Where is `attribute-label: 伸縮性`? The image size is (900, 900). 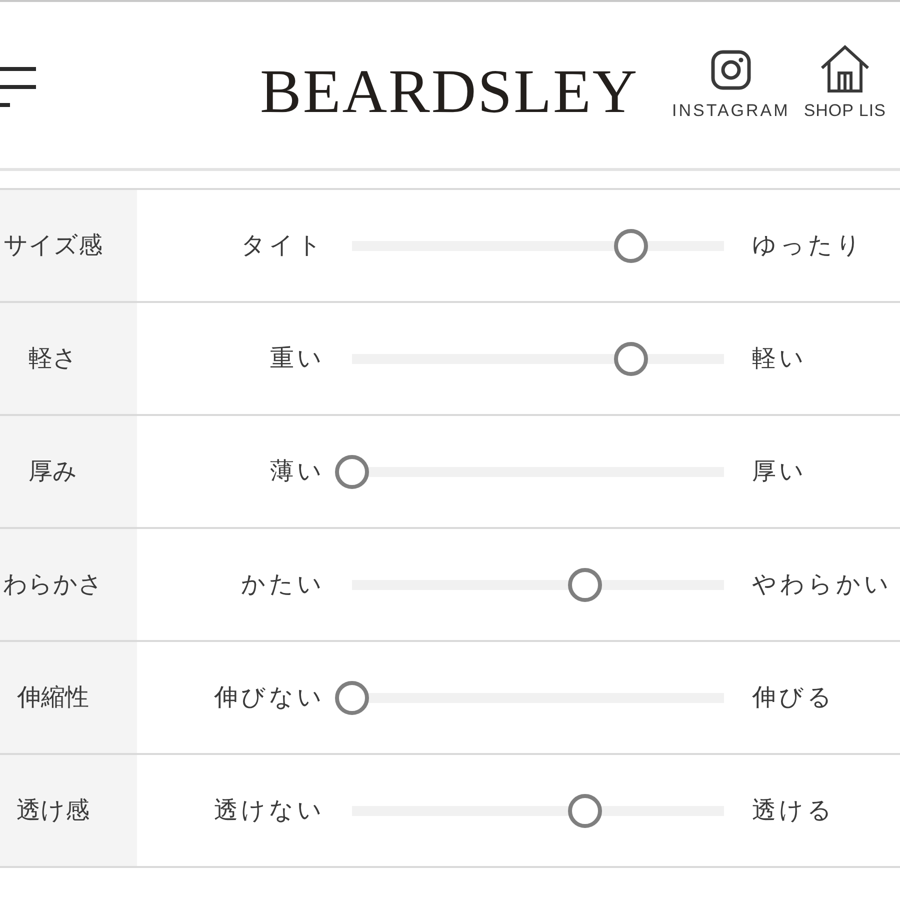 attribute-label: 伸縮性 is located at coordinates (53, 697).